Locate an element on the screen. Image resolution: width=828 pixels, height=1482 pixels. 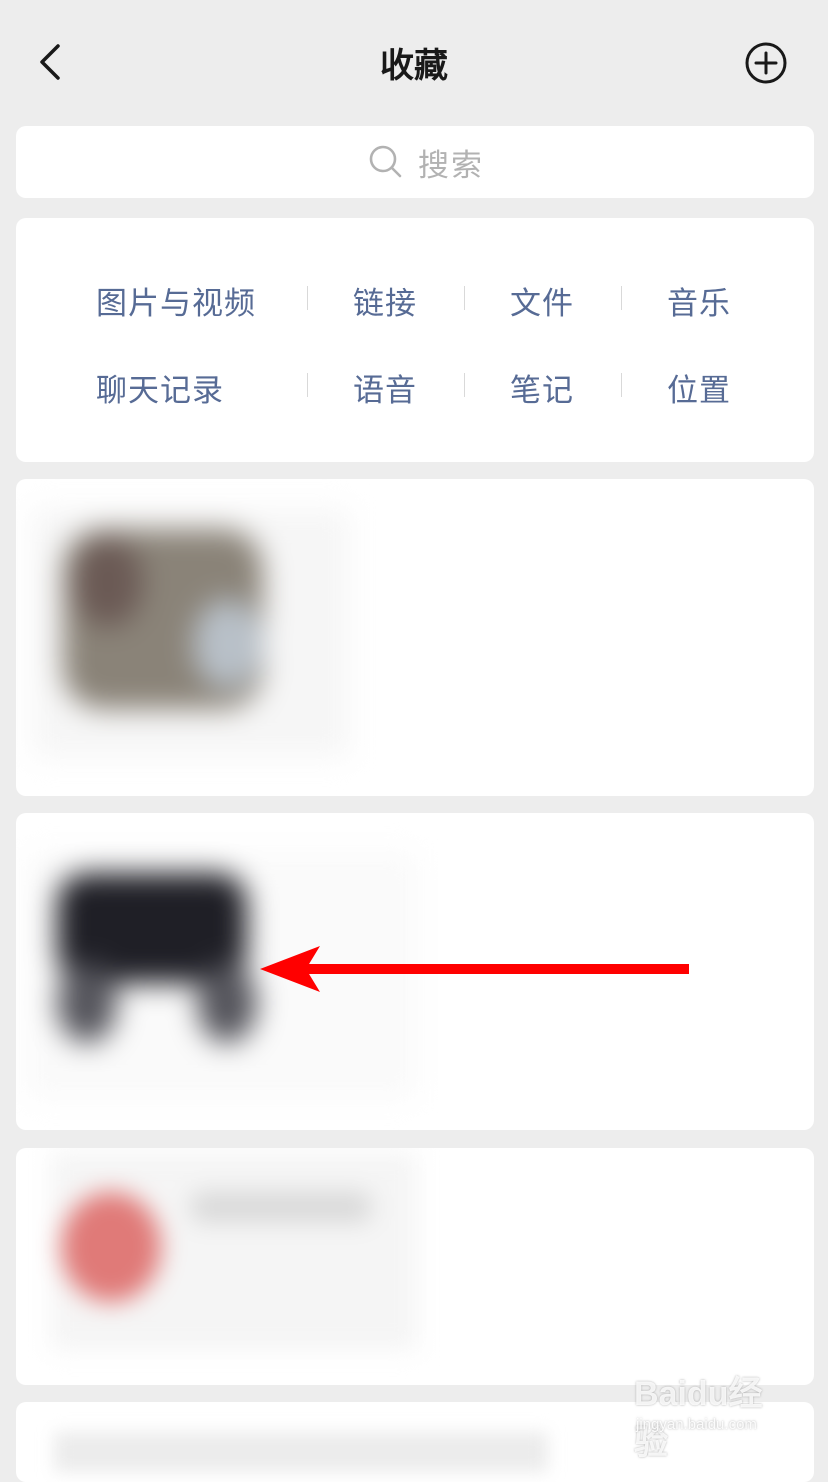
navigation-bar: 收藏 is located at coordinates (414, 60).